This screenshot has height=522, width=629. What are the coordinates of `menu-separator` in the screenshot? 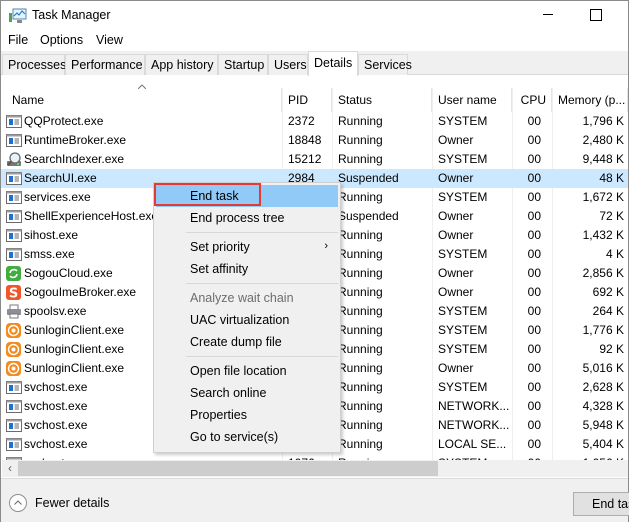 It's located at (262, 283).